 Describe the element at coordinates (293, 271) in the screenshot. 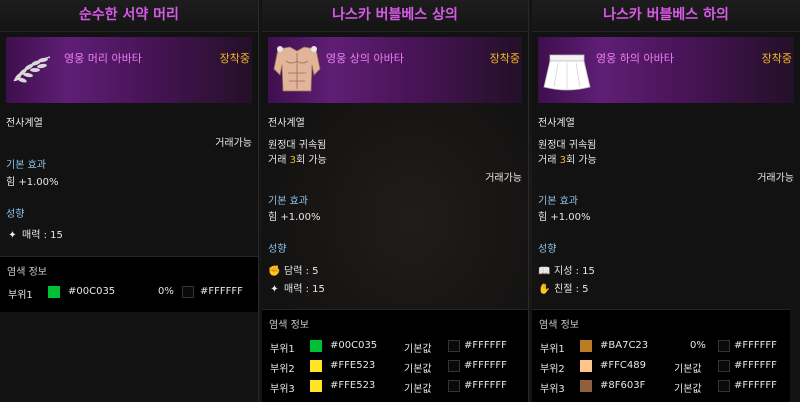

I see `tendency-item: ✊ 담력 : 5` at that location.